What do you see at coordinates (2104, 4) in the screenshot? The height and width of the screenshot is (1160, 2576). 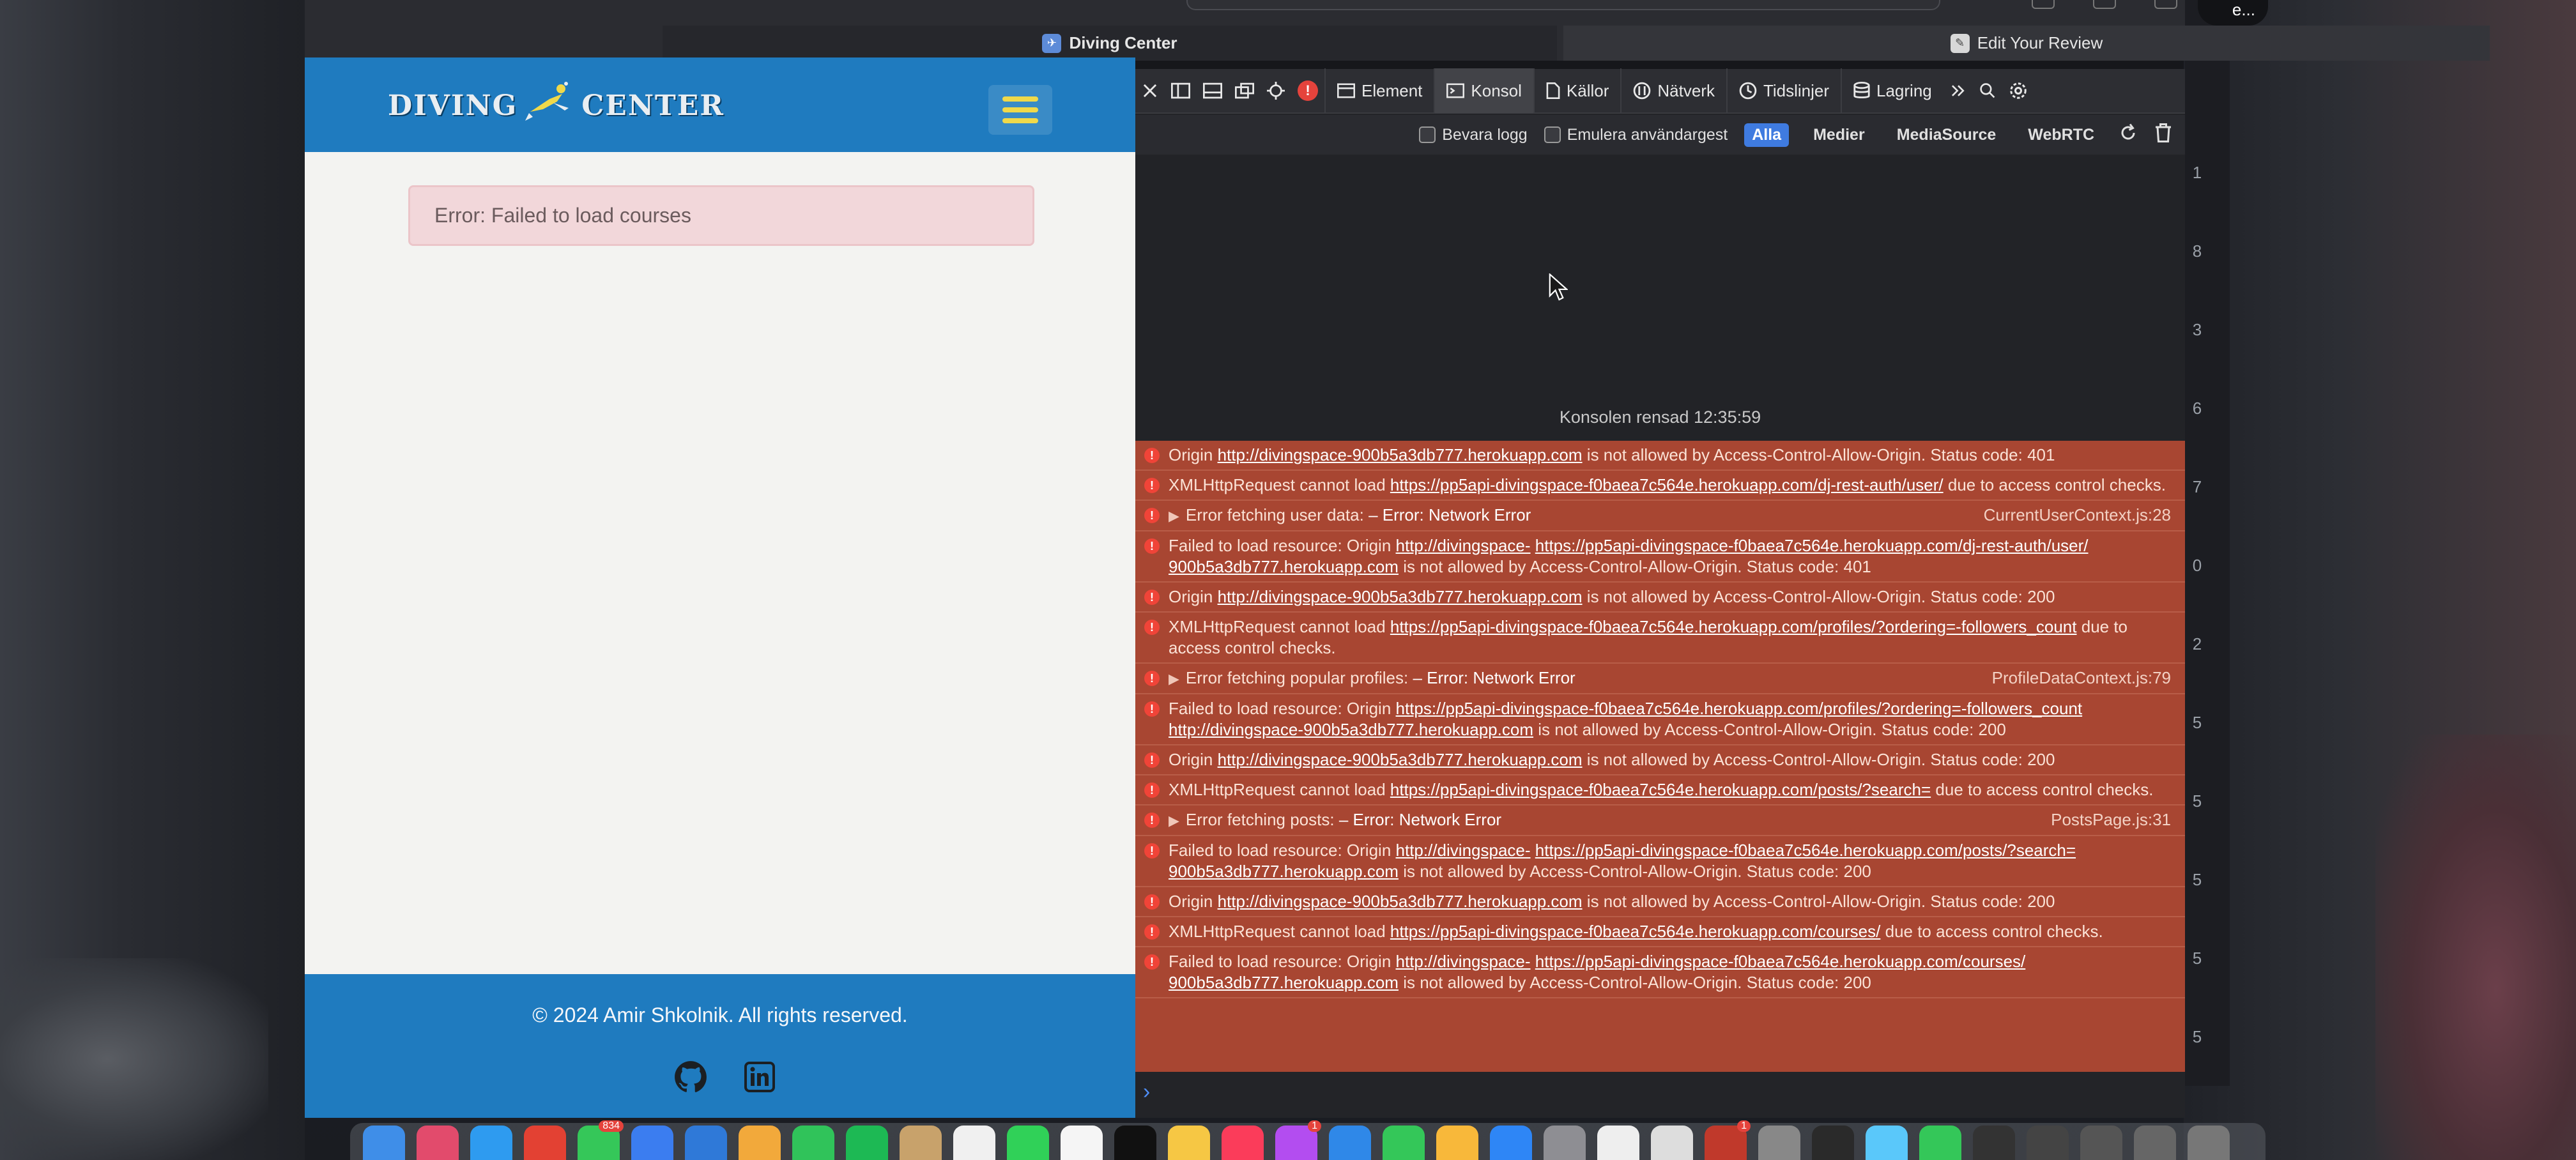 I see `new-tab-icon` at bounding box center [2104, 4].